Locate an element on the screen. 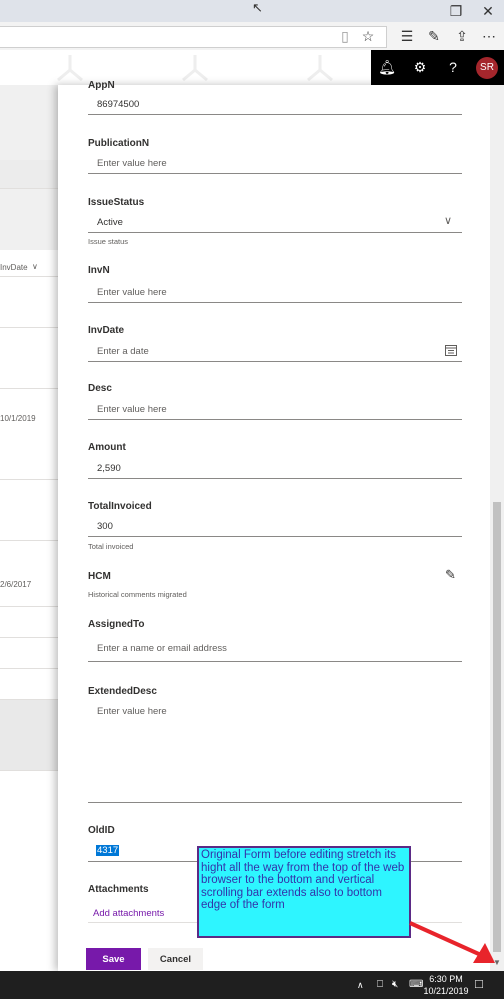  gear-icon: ⚙ is located at coordinates (420, 67).